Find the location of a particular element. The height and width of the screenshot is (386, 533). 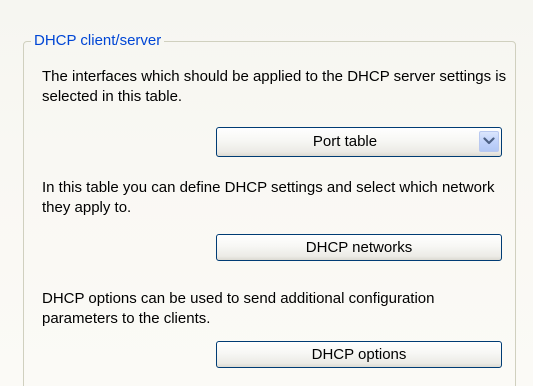

dhcp-networks-button: DHCP networks is located at coordinates (359, 247).